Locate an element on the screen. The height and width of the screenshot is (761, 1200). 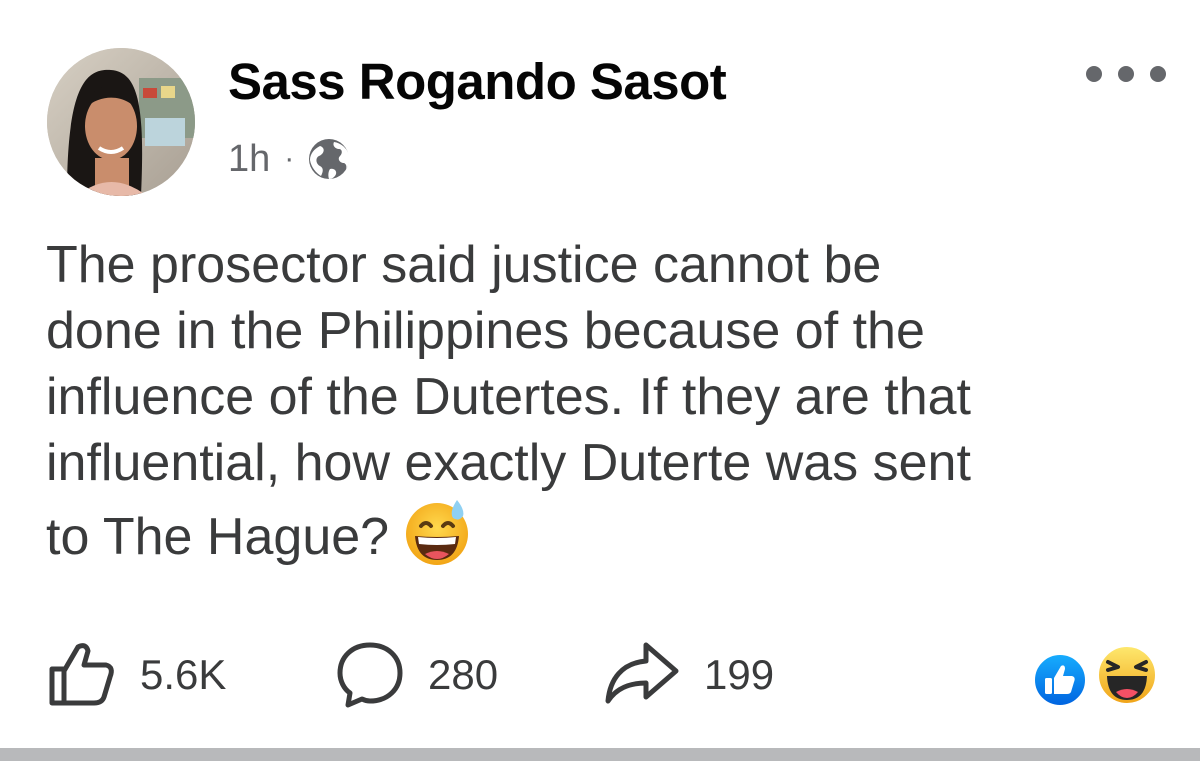
post-actions: 5.6K 280 199 is located at coordinates (600, 675).